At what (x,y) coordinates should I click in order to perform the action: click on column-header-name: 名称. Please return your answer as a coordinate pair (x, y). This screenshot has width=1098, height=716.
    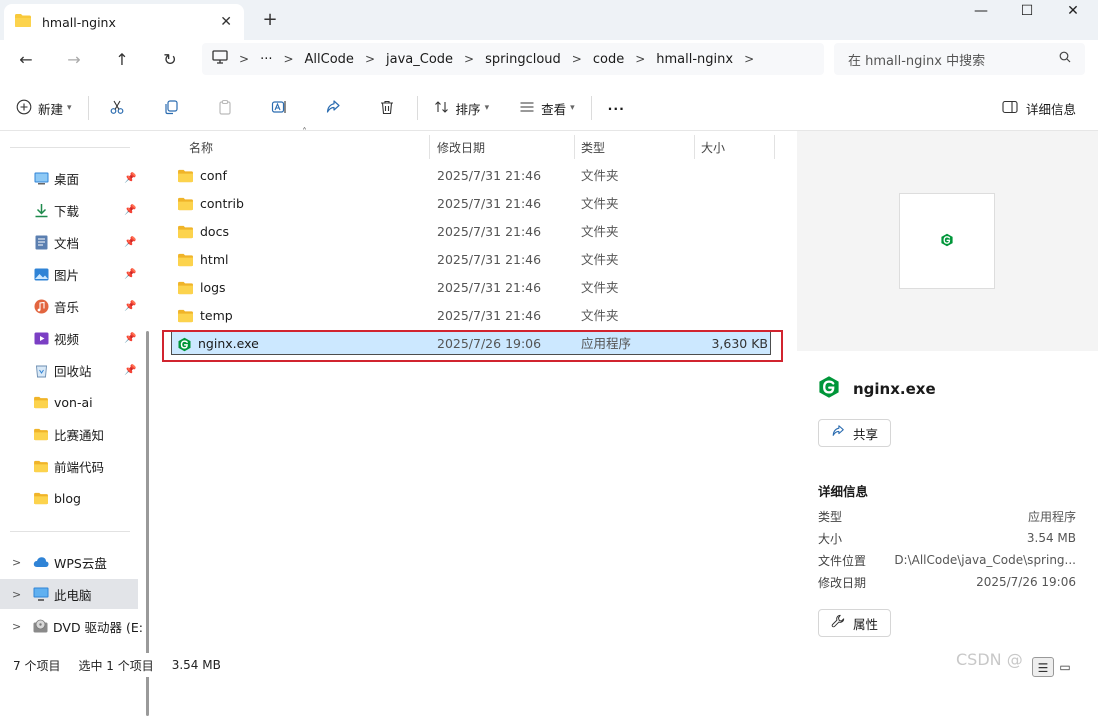
    Looking at the image, I should click on (201, 147).